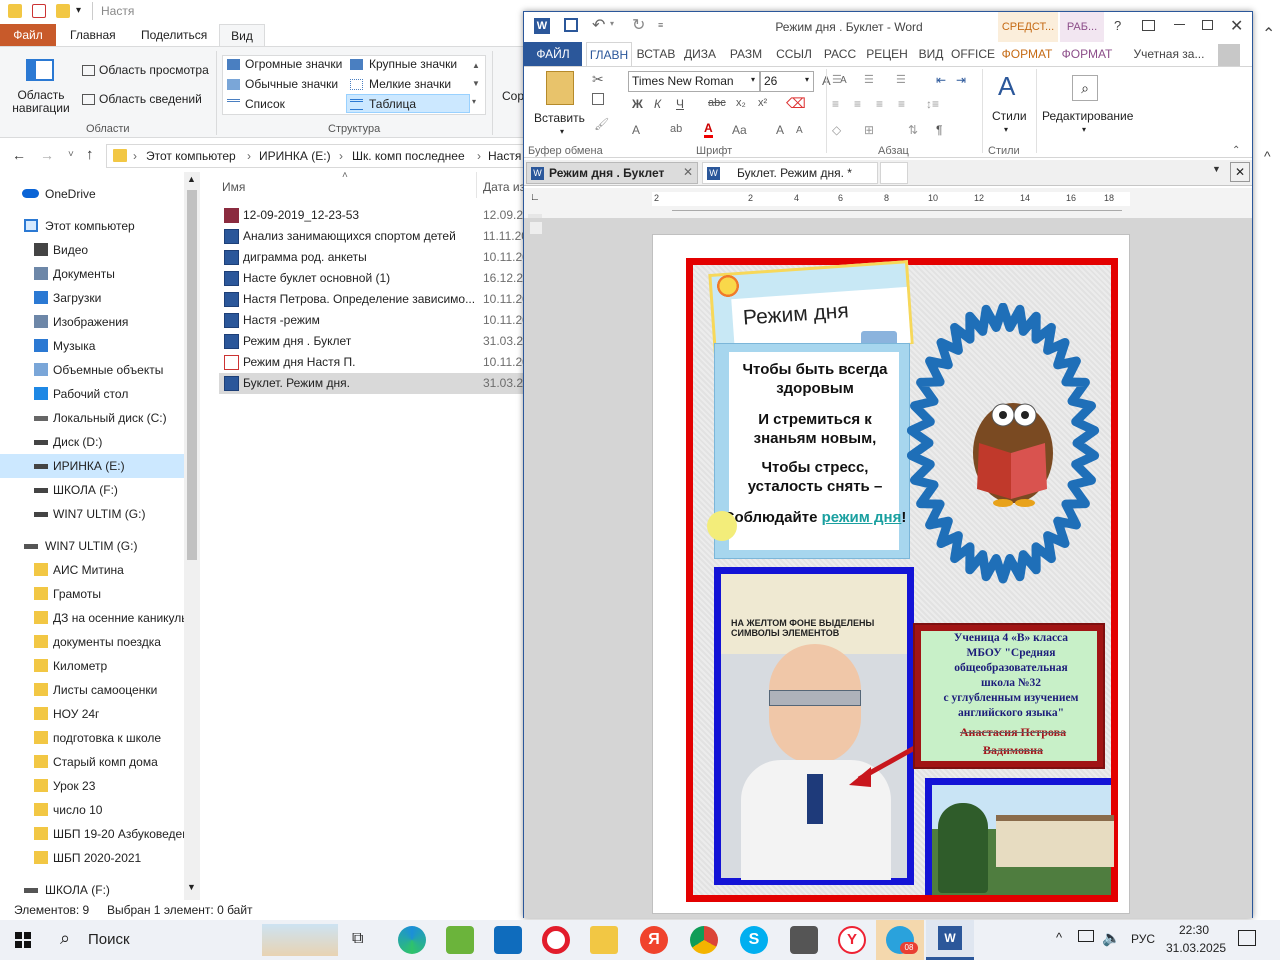 This screenshot has height=960, width=1280. Describe the element at coordinates (704, 940) in the screenshot. I see `chrome-icon` at that location.